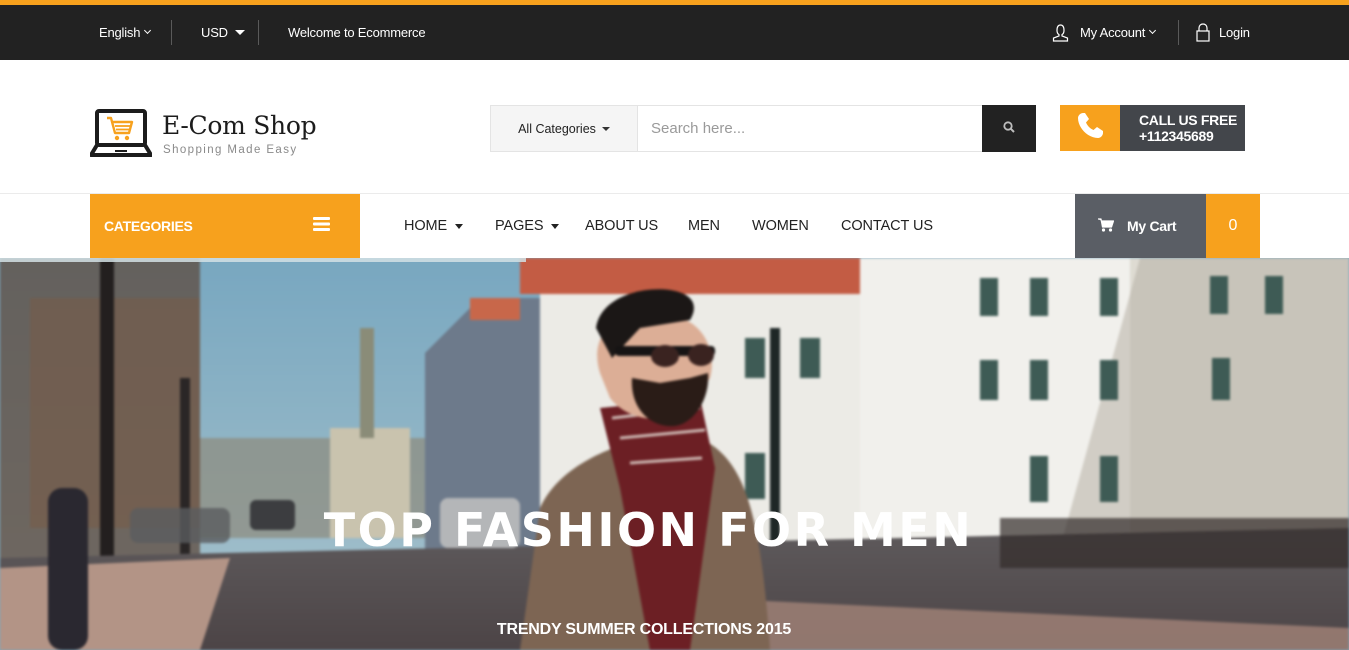 Image resolution: width=1349 pixels, height=650 pixels. What do you see at coordinates (230, 150) in the screenshot?
I see `site-tagline: Shopping Made Easy` at bounding box center [230, 150].